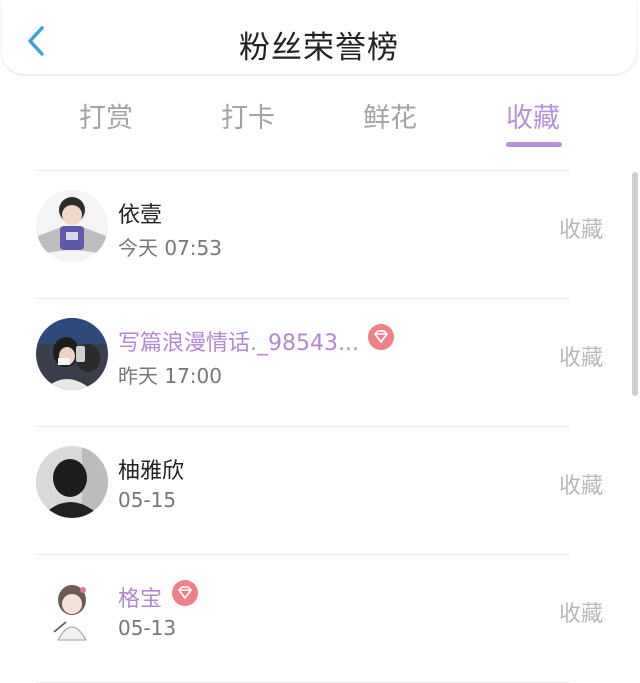  I want to click on active-tab-indicator, so click(534, 144).